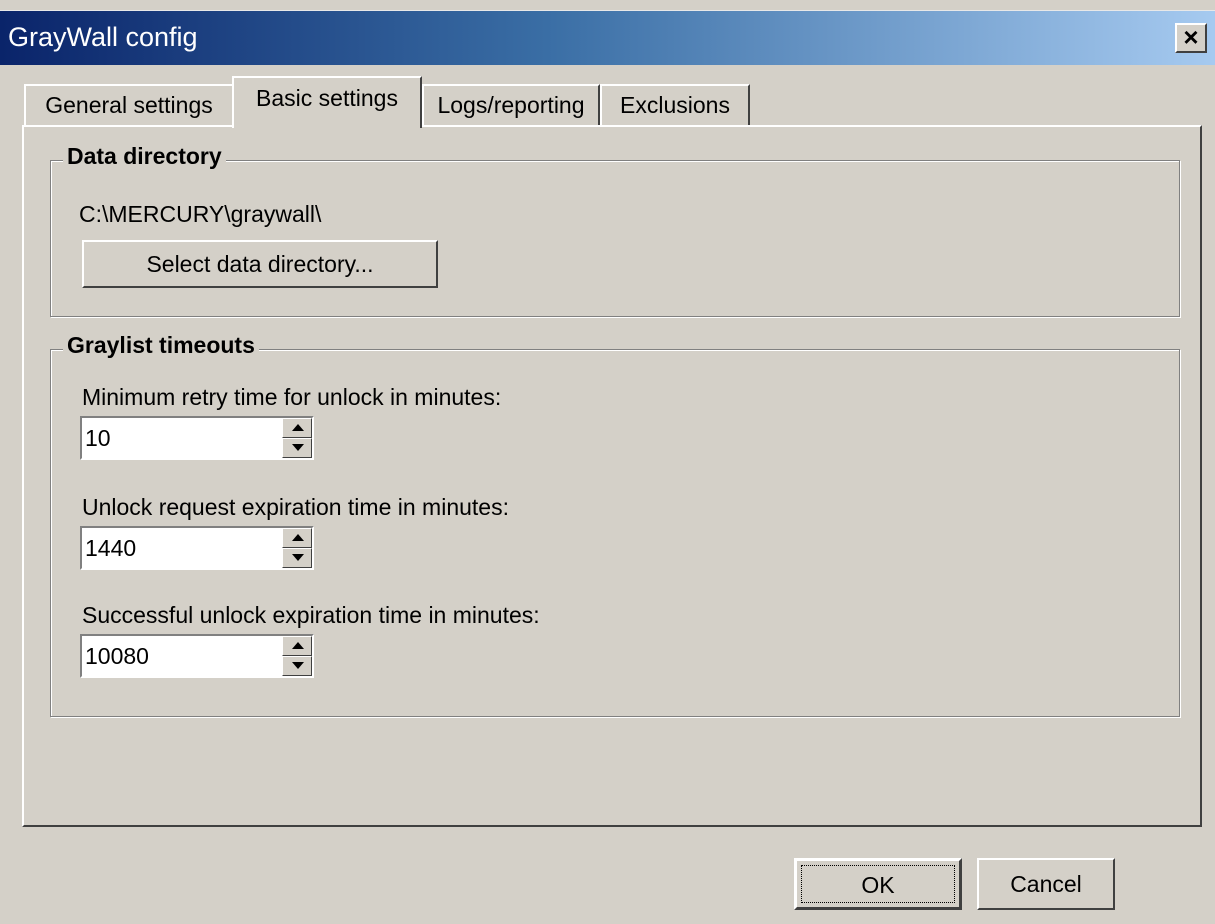 The width and height of the screenshot is (1215, 924). I want to click on unlock-request-spin-buttons, so click(297, 548).